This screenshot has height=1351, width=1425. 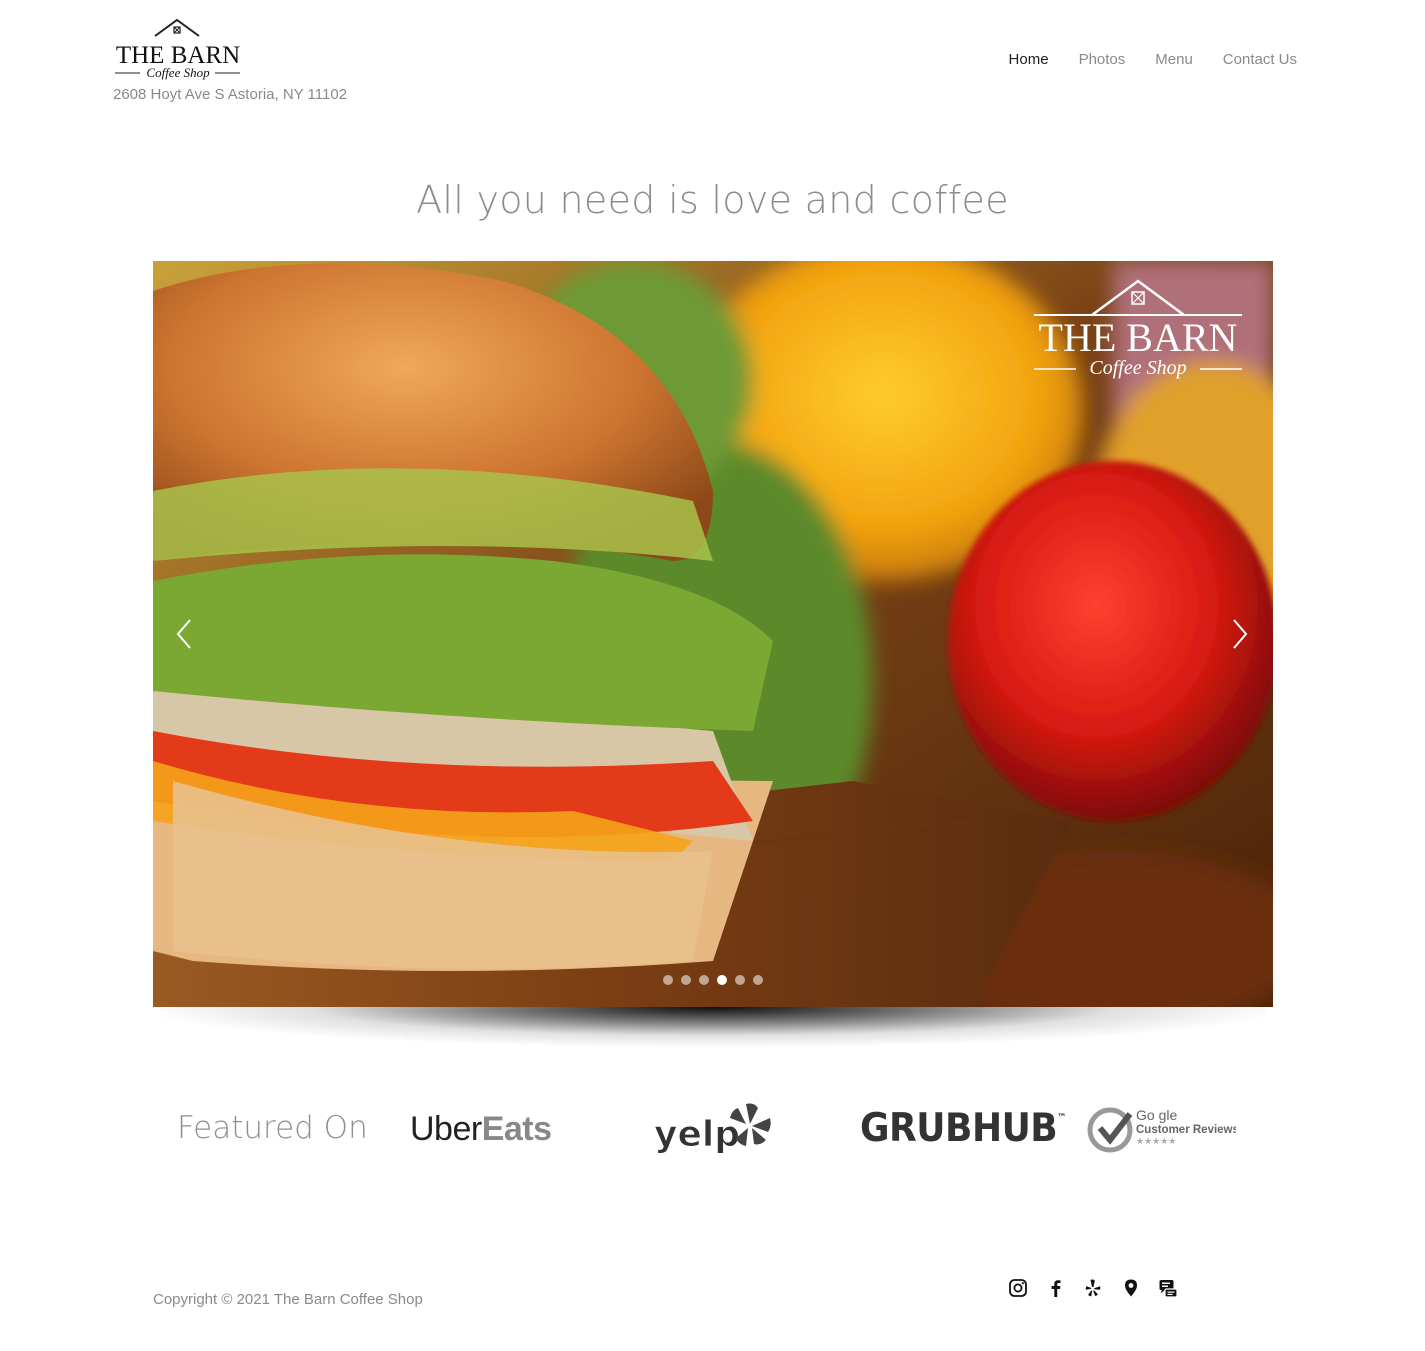 I want to click on main-nav: Home Photos Menu Contact Us, so click(x=1138, y=59).